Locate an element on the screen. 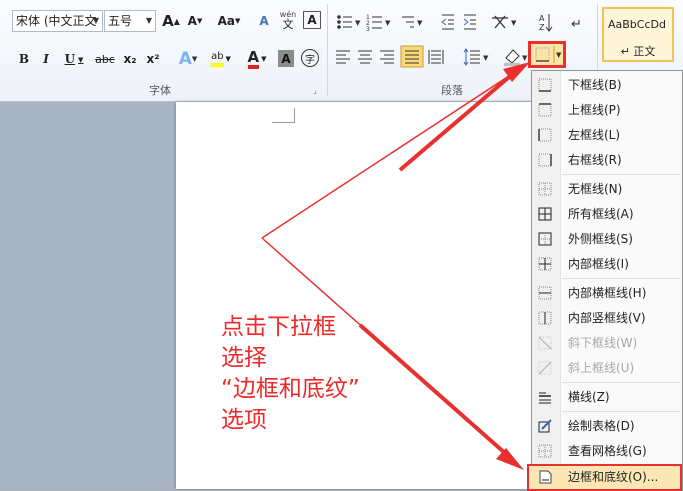 The width and height of the screenshot is (683, 491). font-color-button: A ▼ is located at coordinates (257, 59).